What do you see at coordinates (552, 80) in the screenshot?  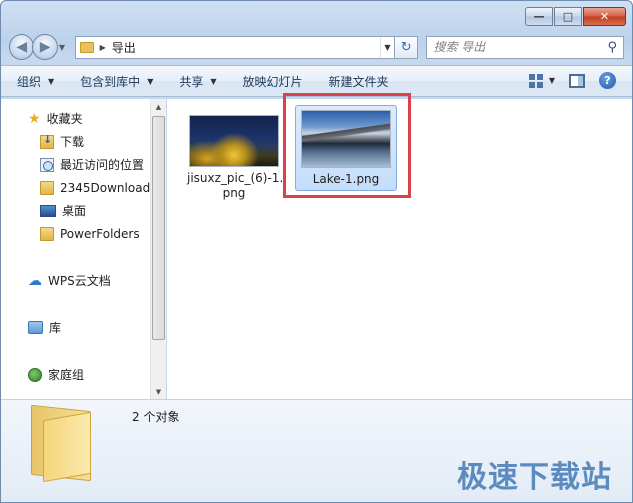 I see `view-options-chevron-icon: ▼` at bounding box center [552, 80].